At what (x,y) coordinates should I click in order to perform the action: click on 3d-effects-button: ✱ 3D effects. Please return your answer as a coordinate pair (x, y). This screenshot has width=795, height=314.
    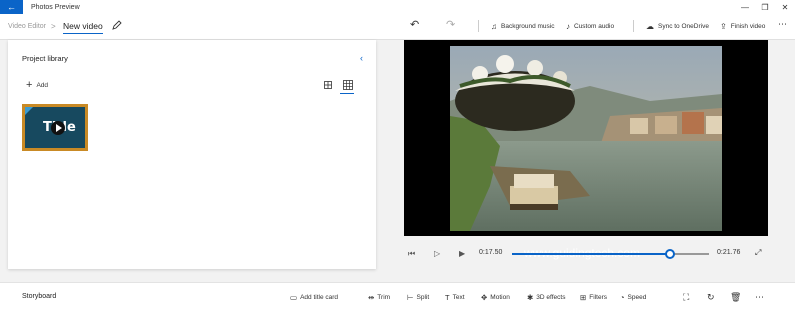
    Looking at the image, I should click on (546, 297).